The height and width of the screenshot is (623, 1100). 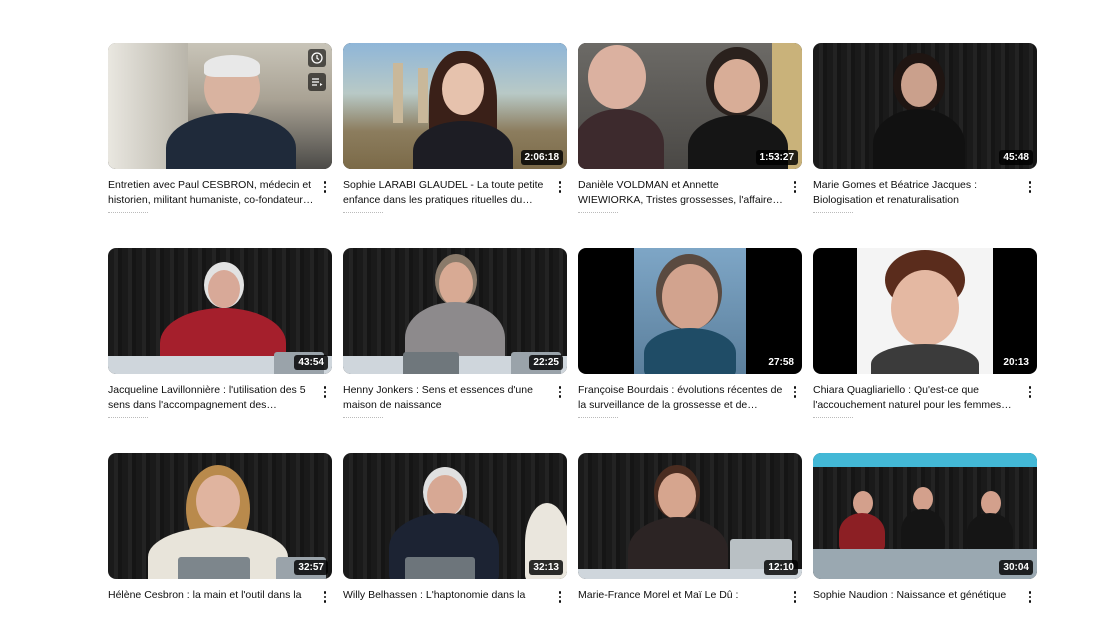 I want to click on video-duration: 1:53:27, so click(x=776, y=157).